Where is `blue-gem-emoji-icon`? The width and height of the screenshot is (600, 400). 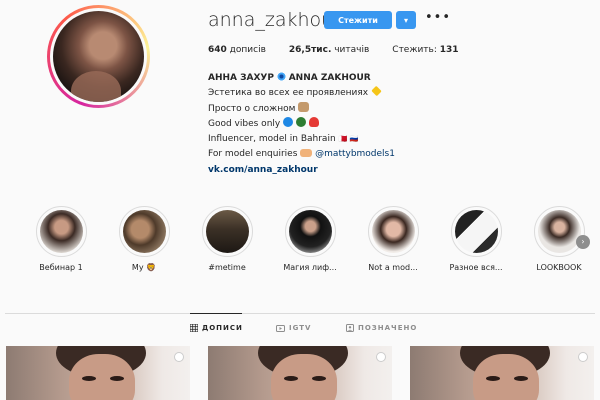 blue-gem-emoji-icon is located at coordinates (288, 121).